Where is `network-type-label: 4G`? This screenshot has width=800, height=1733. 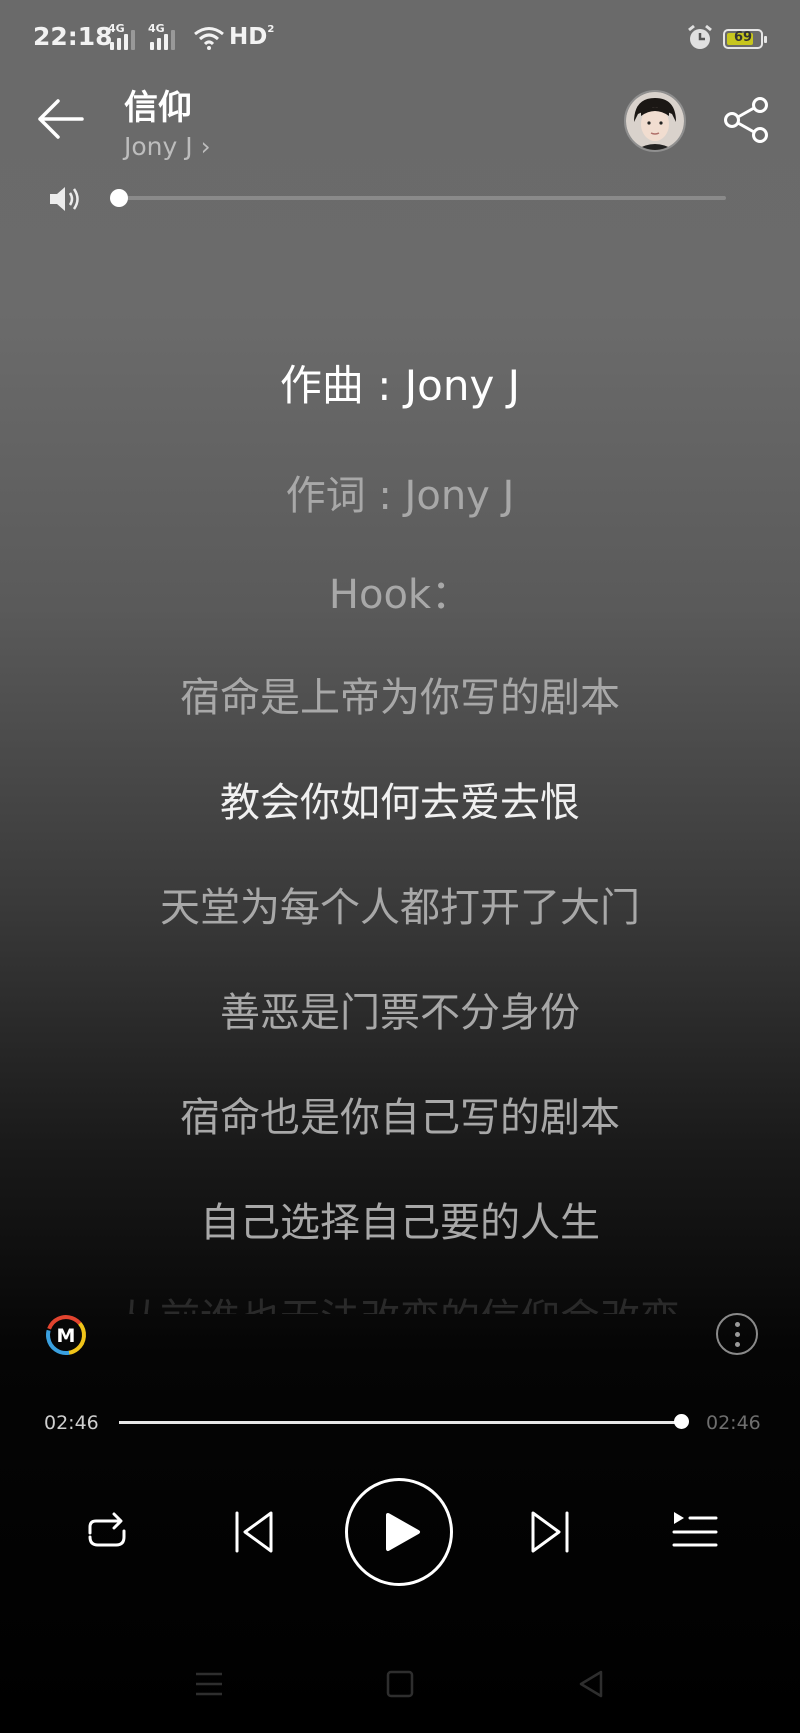
network-type-label: 4G is located at coordinates (116, 28).